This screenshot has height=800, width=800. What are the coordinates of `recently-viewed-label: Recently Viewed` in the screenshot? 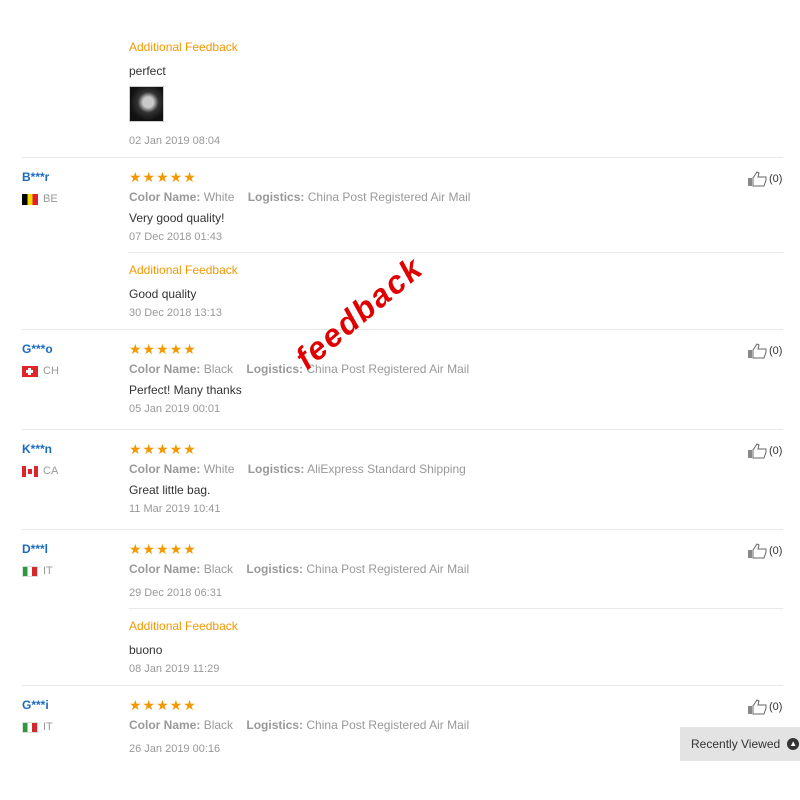 It's located at (736, 744).